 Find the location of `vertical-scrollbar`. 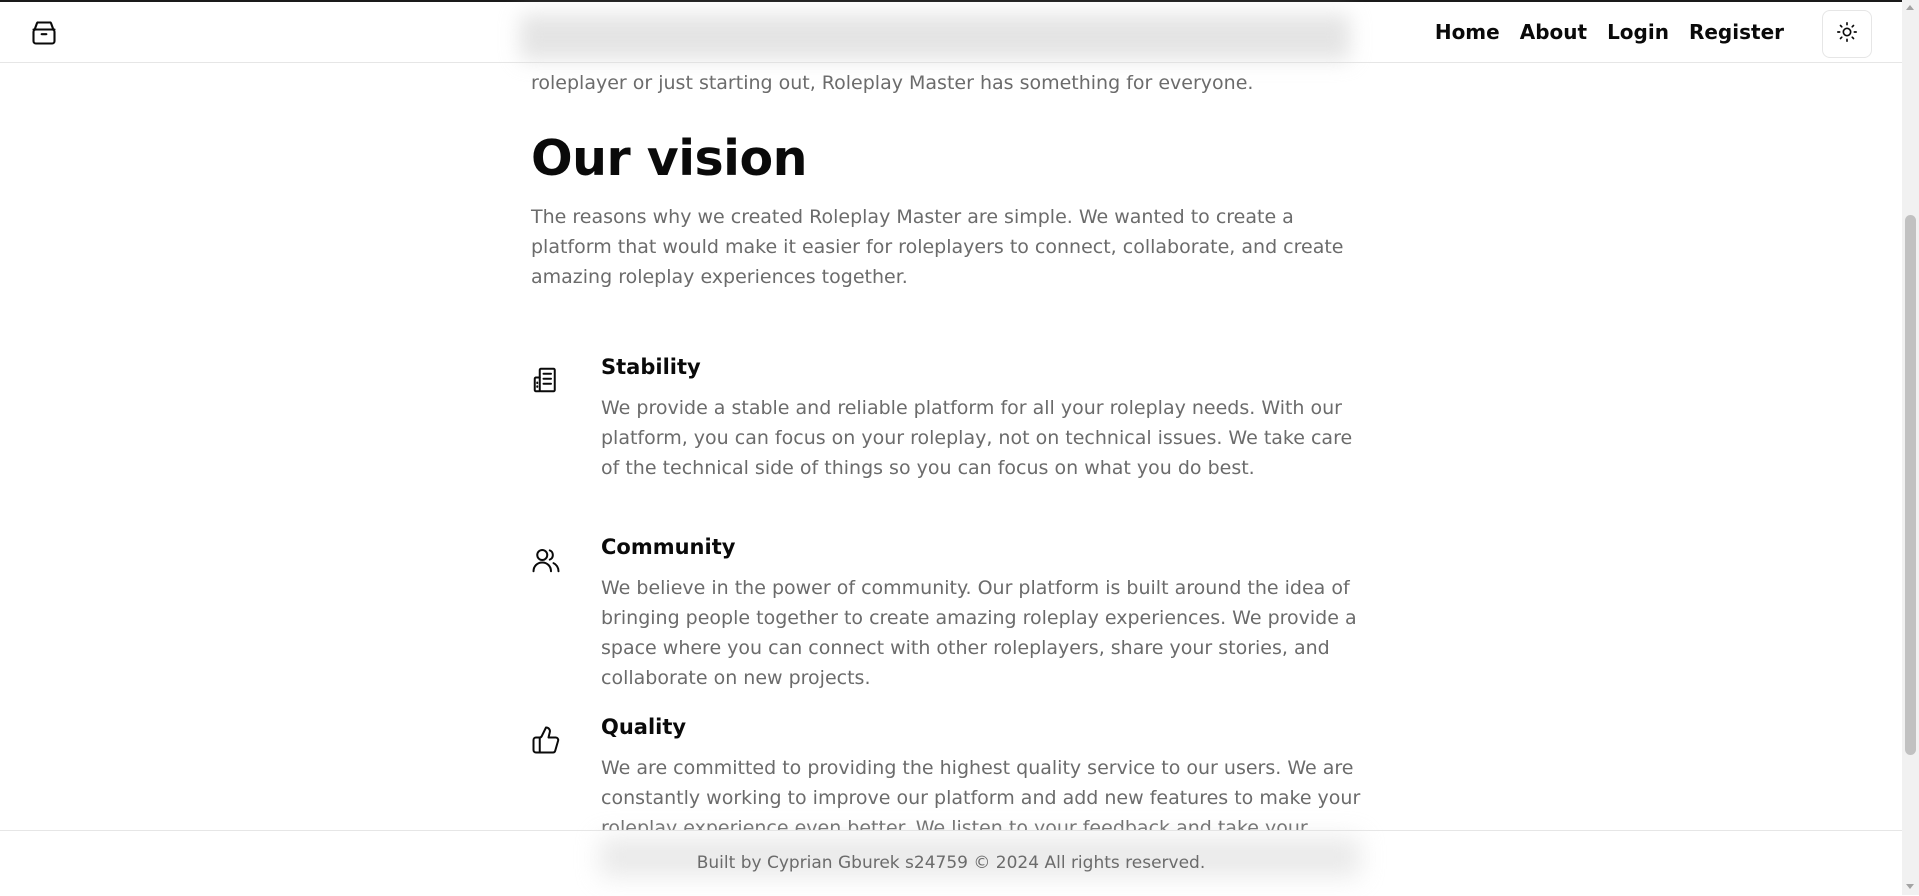

vertical-scrollbar is located at coordinates (1910, 447).